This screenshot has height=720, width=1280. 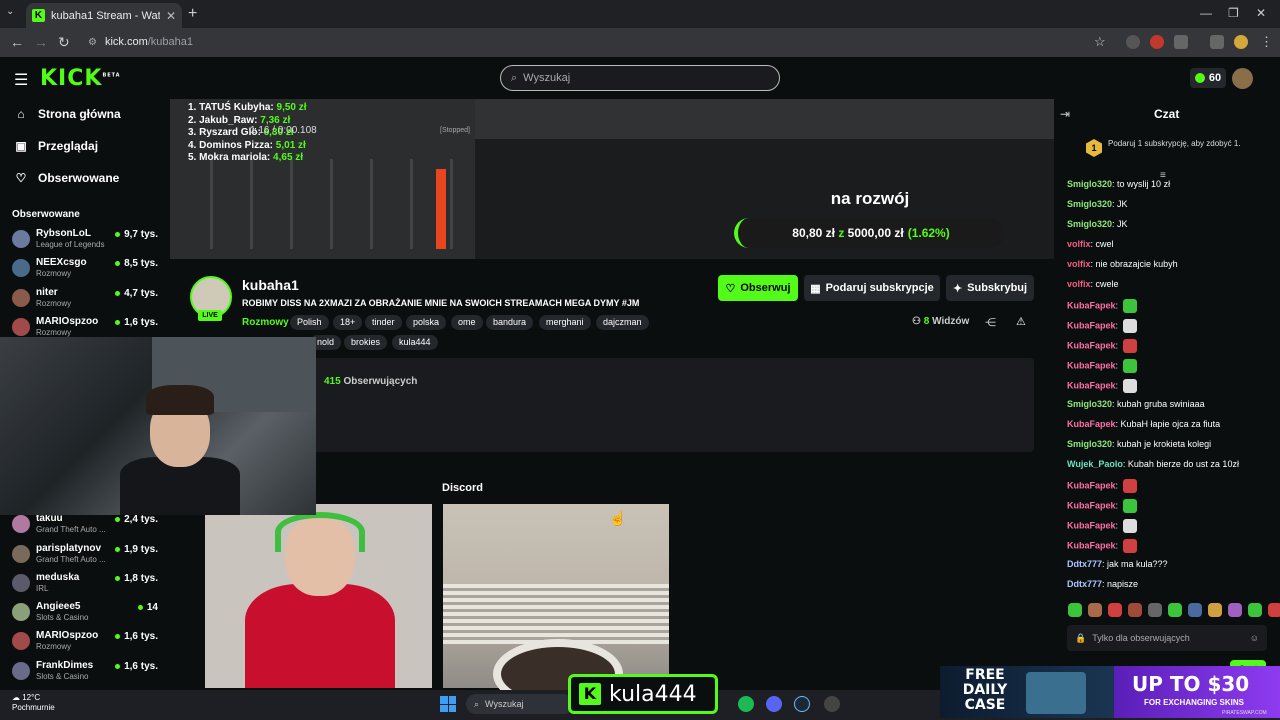 I want to click on collapse-chat-icon: ⇥, so click(x=1065, y=114).